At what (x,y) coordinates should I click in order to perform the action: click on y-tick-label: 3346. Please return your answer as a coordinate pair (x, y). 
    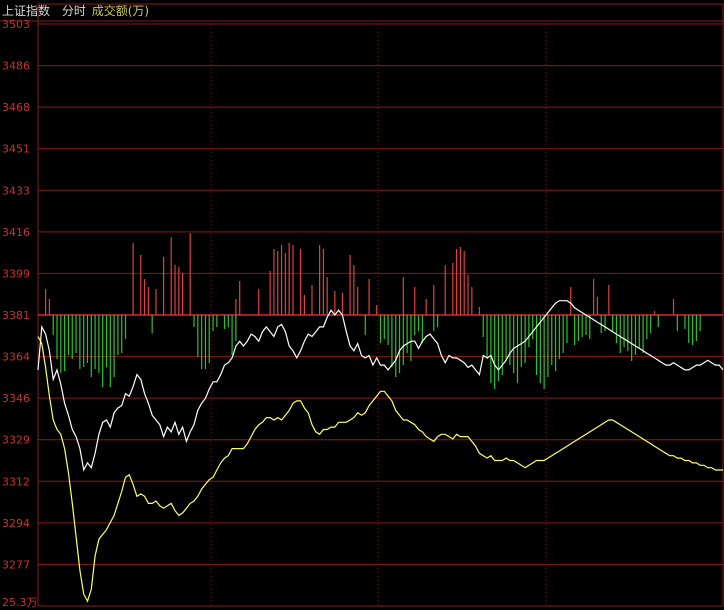
    Looking at the image, I should click on (16, 398).